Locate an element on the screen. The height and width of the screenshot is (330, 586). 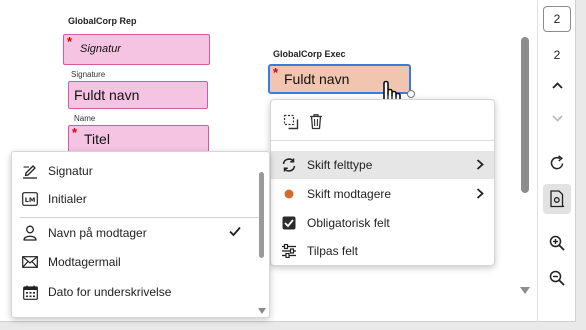
sliders-icon is located at coordinates (289, 251).